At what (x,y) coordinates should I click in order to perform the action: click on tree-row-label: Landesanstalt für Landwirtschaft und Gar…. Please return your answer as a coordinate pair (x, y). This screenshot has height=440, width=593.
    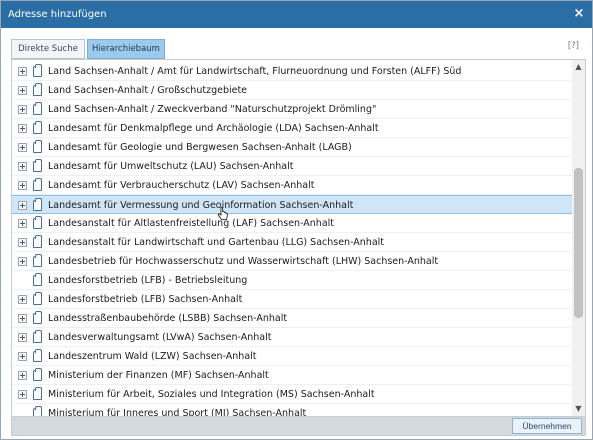
    Looking at the image, I should click on (216, 242).